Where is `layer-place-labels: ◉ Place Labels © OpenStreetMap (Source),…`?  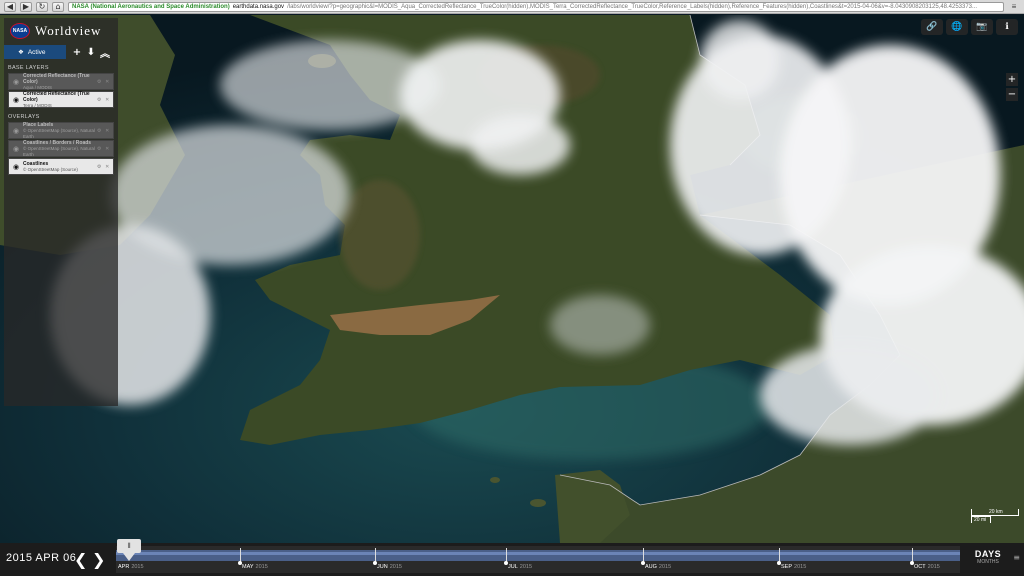 layer-place-labels: ◉ Place Labels © OpenStreetMap (Source),… is located at coordinates (61, 130).